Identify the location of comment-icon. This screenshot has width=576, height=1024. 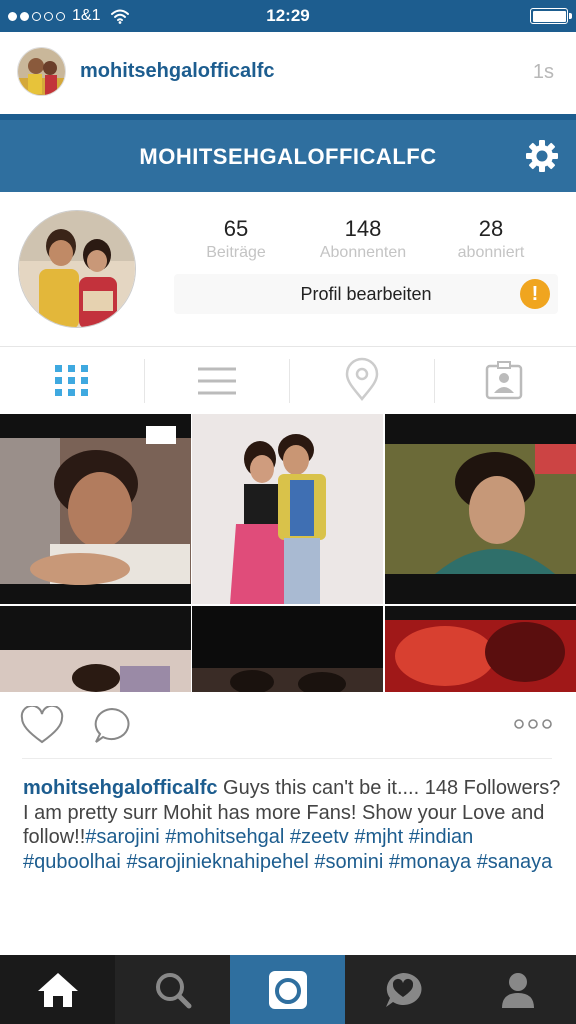
(112, 726).